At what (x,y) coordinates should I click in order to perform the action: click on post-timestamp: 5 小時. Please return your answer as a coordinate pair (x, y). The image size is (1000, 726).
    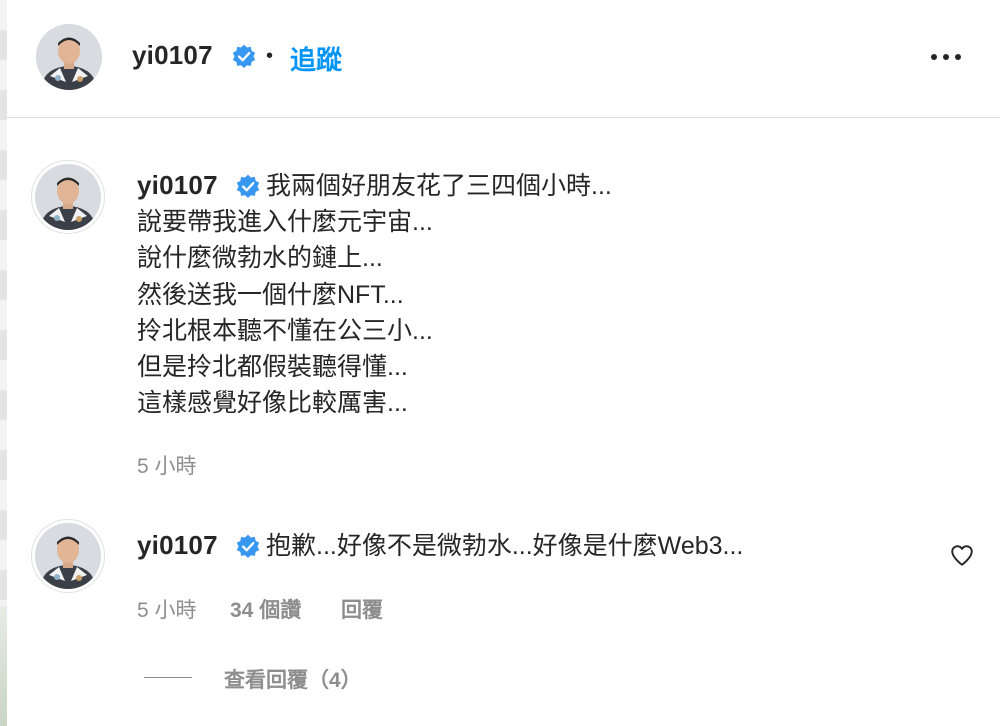
    Looking at the image, I should click on (167, 465).